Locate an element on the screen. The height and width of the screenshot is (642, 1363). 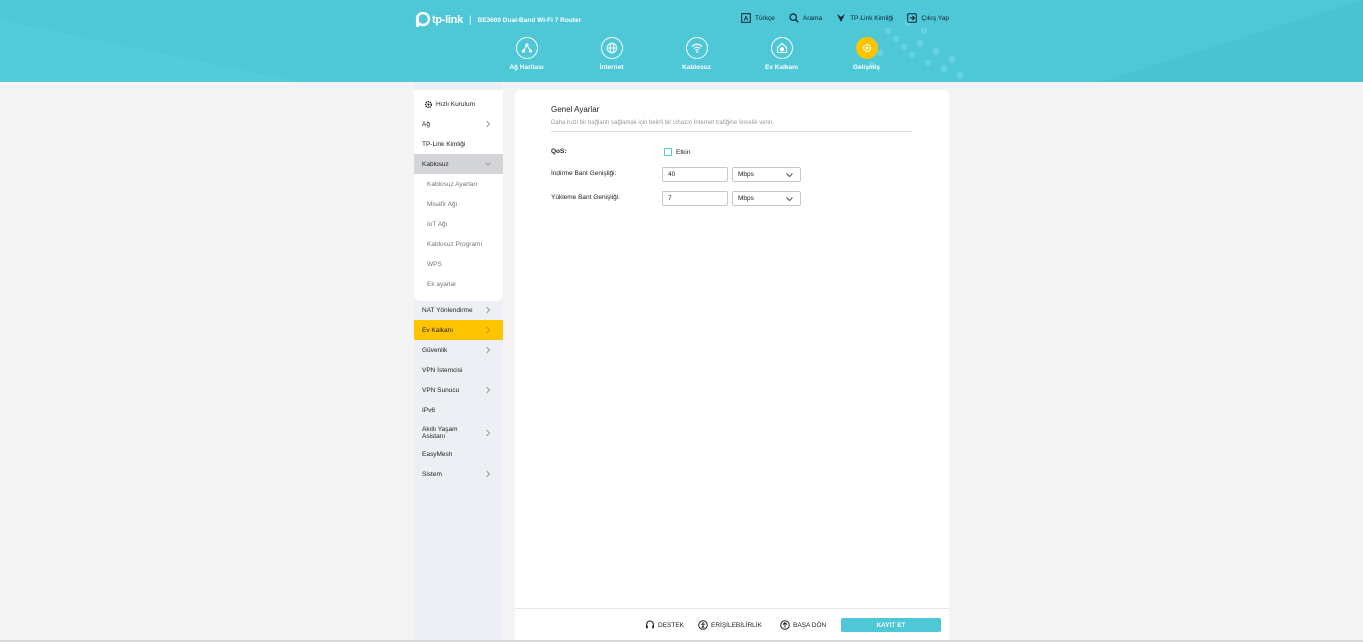
support-link: DESTEK is located at coordinates (664, 625).